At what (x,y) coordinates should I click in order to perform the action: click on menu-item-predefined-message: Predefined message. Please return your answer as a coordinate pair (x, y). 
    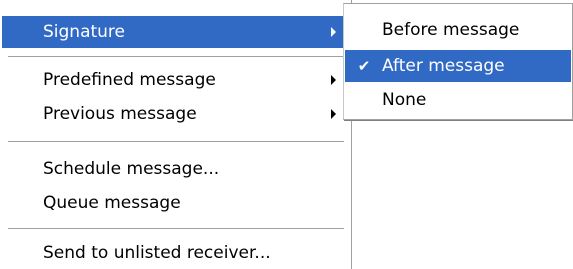
    Looking at the image, I should click on (174, 80).